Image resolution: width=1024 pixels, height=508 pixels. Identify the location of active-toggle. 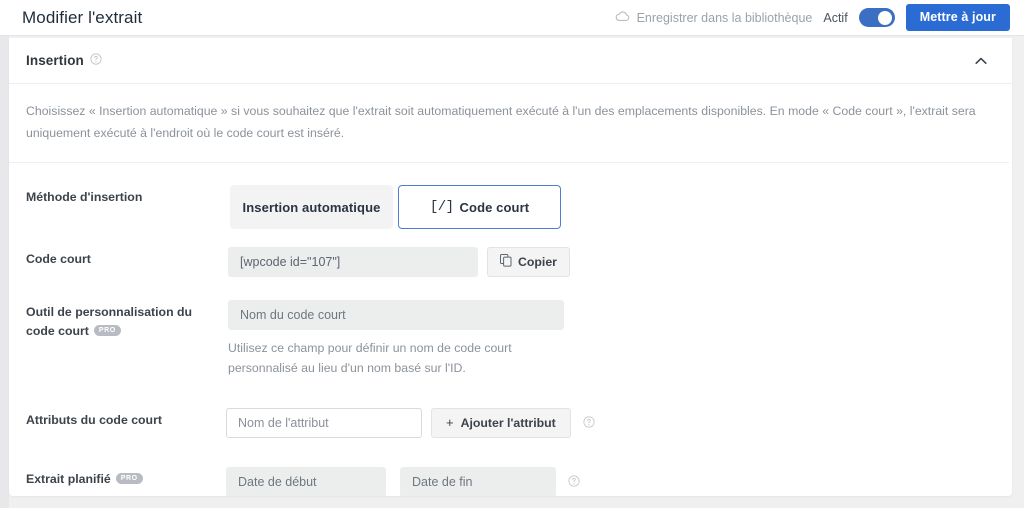
(876, 17).